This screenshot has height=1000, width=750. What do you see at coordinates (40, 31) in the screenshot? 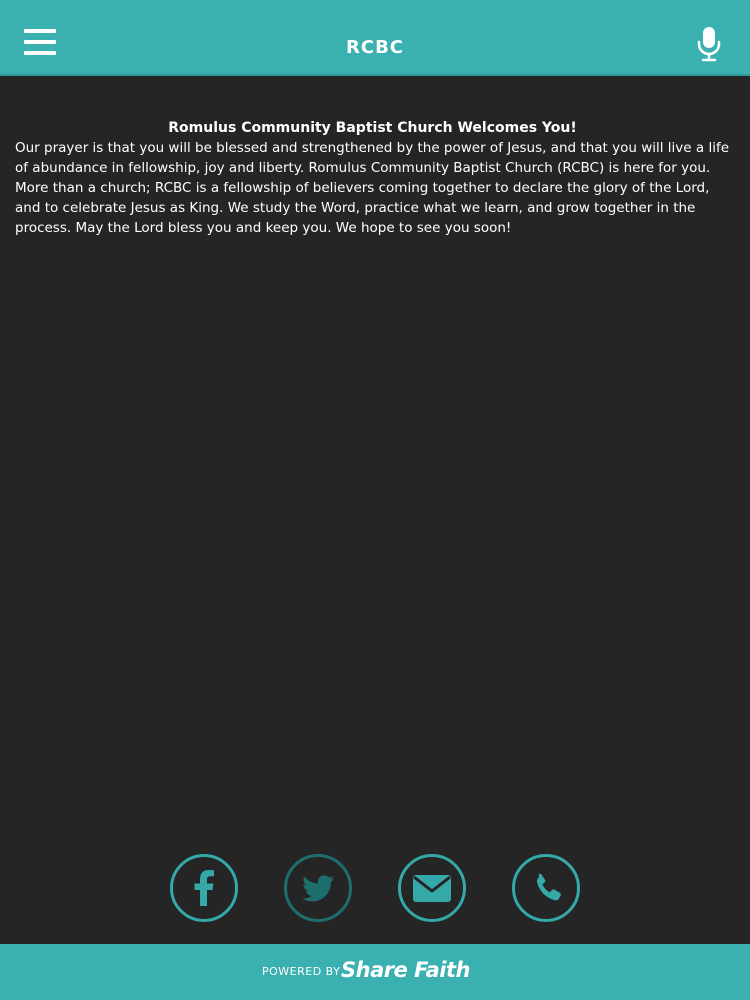
I see `menu-bar-top` at bounding box center [40, 31].